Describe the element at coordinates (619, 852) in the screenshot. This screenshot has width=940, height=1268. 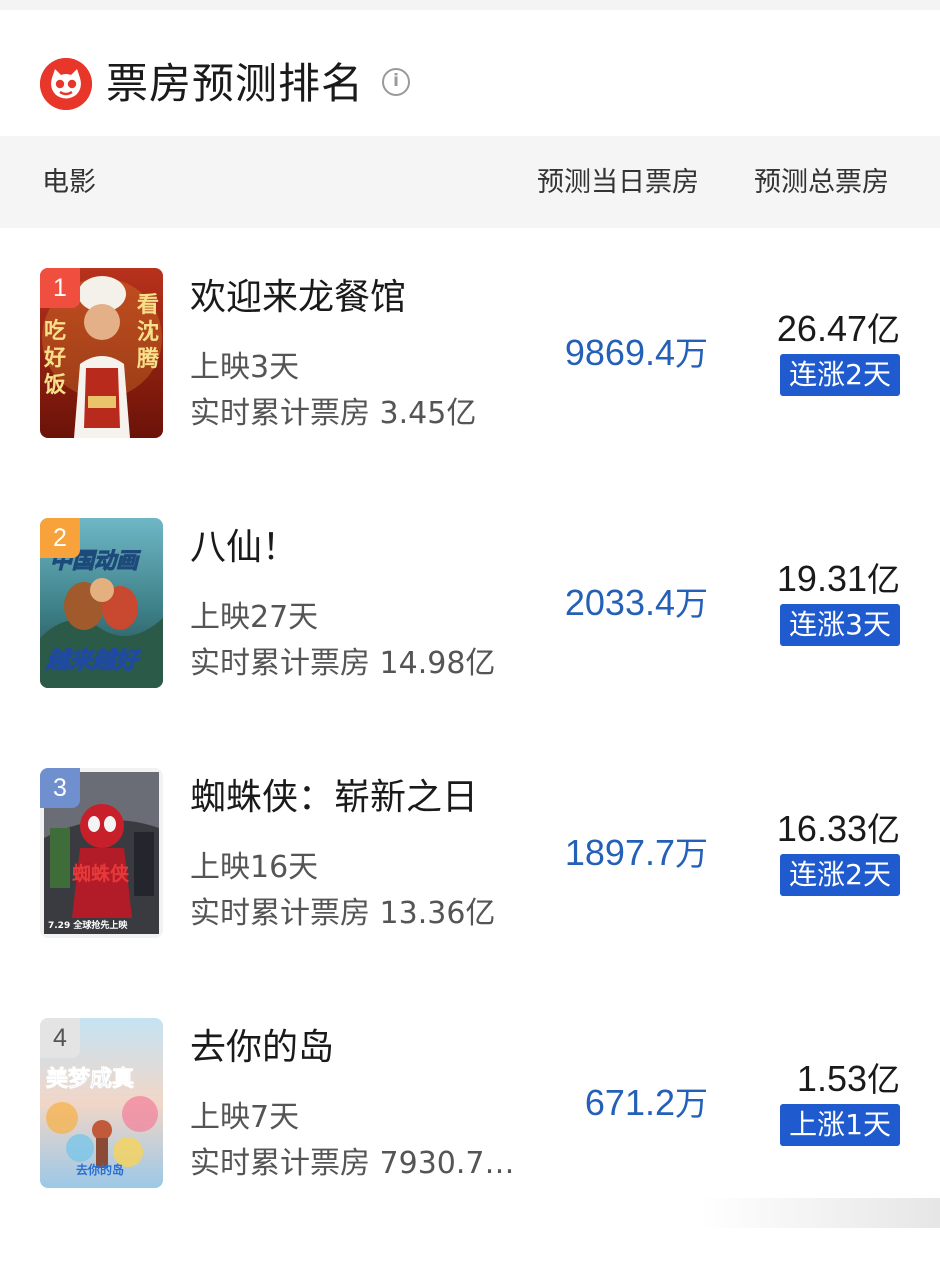
I see `daily-value: 1897.7` at that location.